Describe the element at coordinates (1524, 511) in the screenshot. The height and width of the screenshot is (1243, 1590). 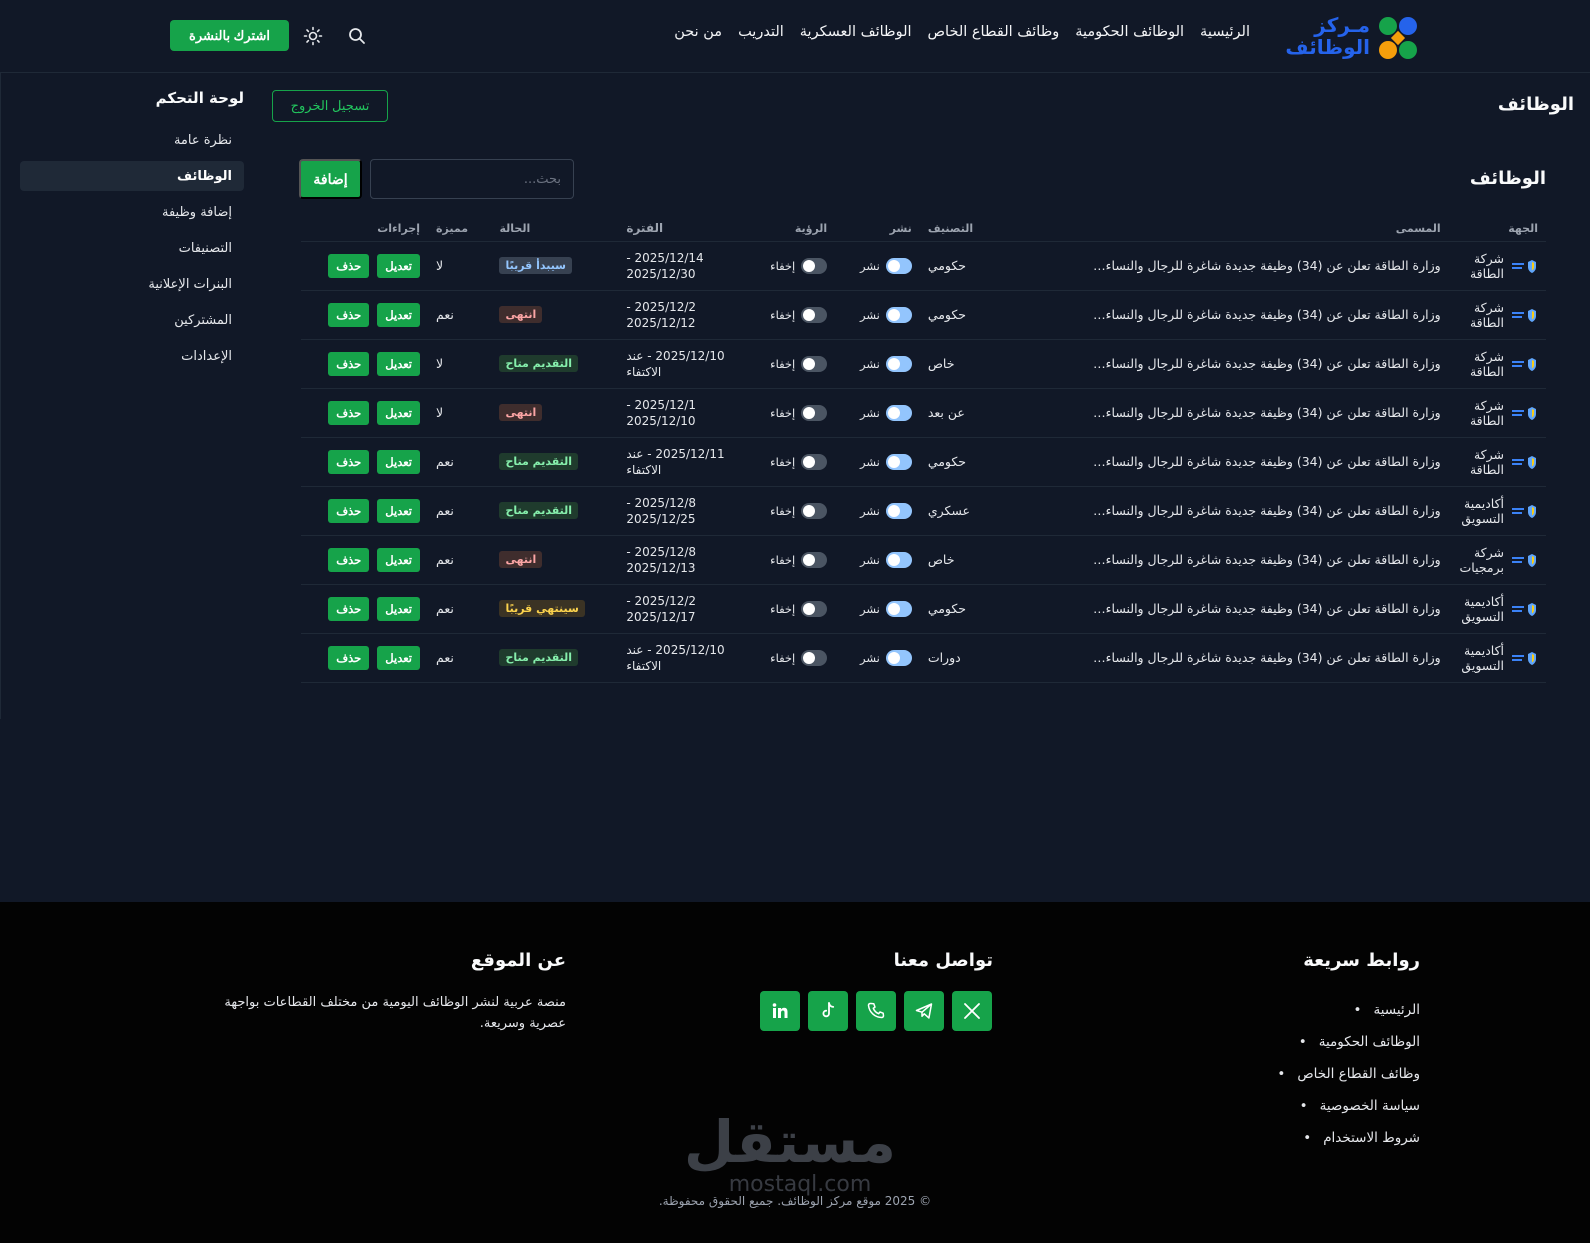
I see `entity-logo-icon` at that location.